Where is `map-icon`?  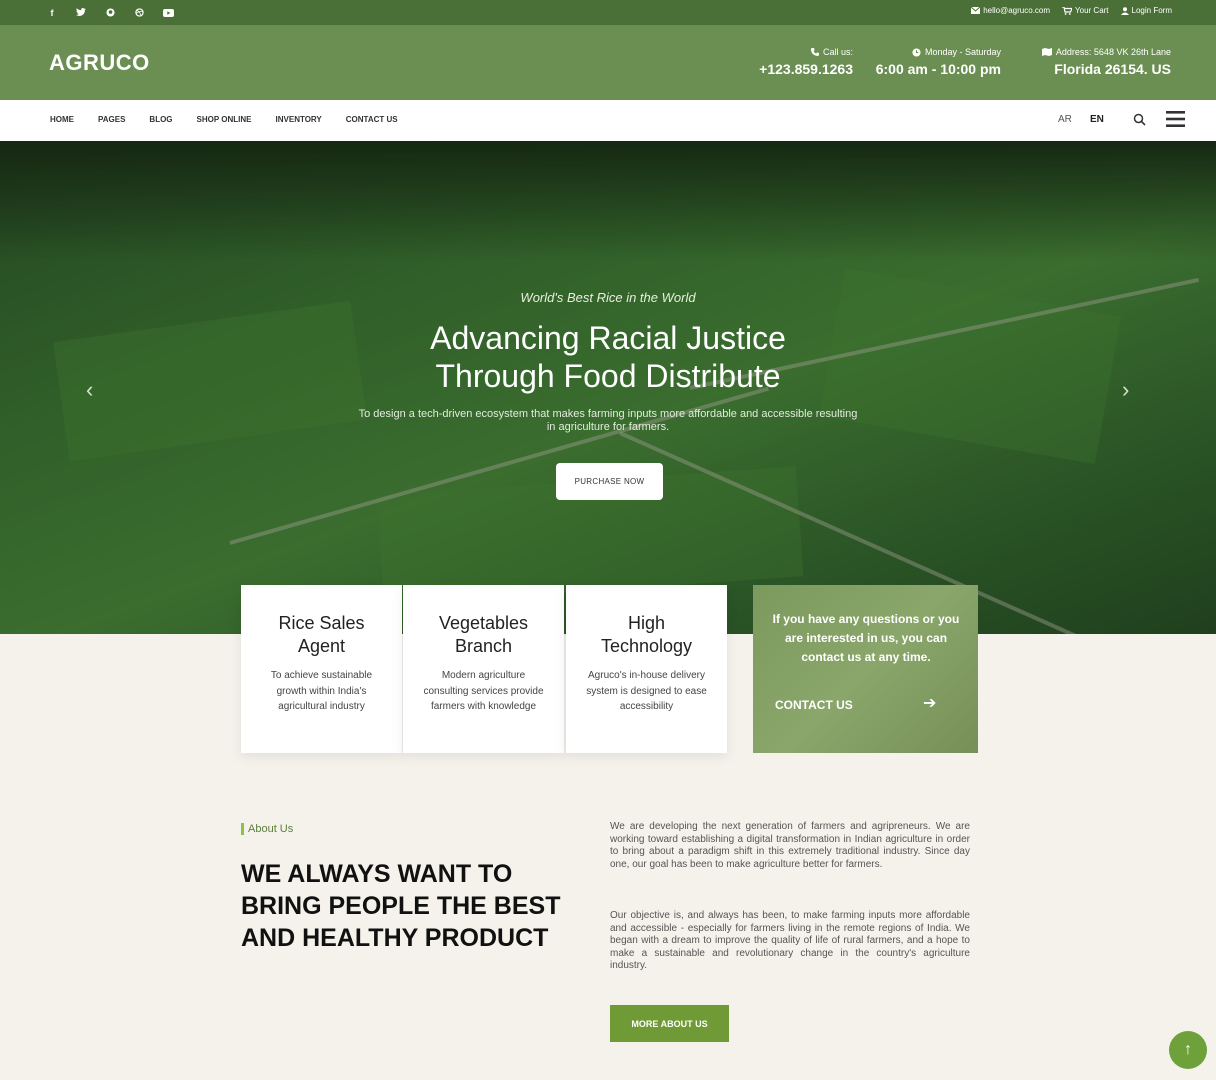
map-icon is located at coordinates (1046, 52).